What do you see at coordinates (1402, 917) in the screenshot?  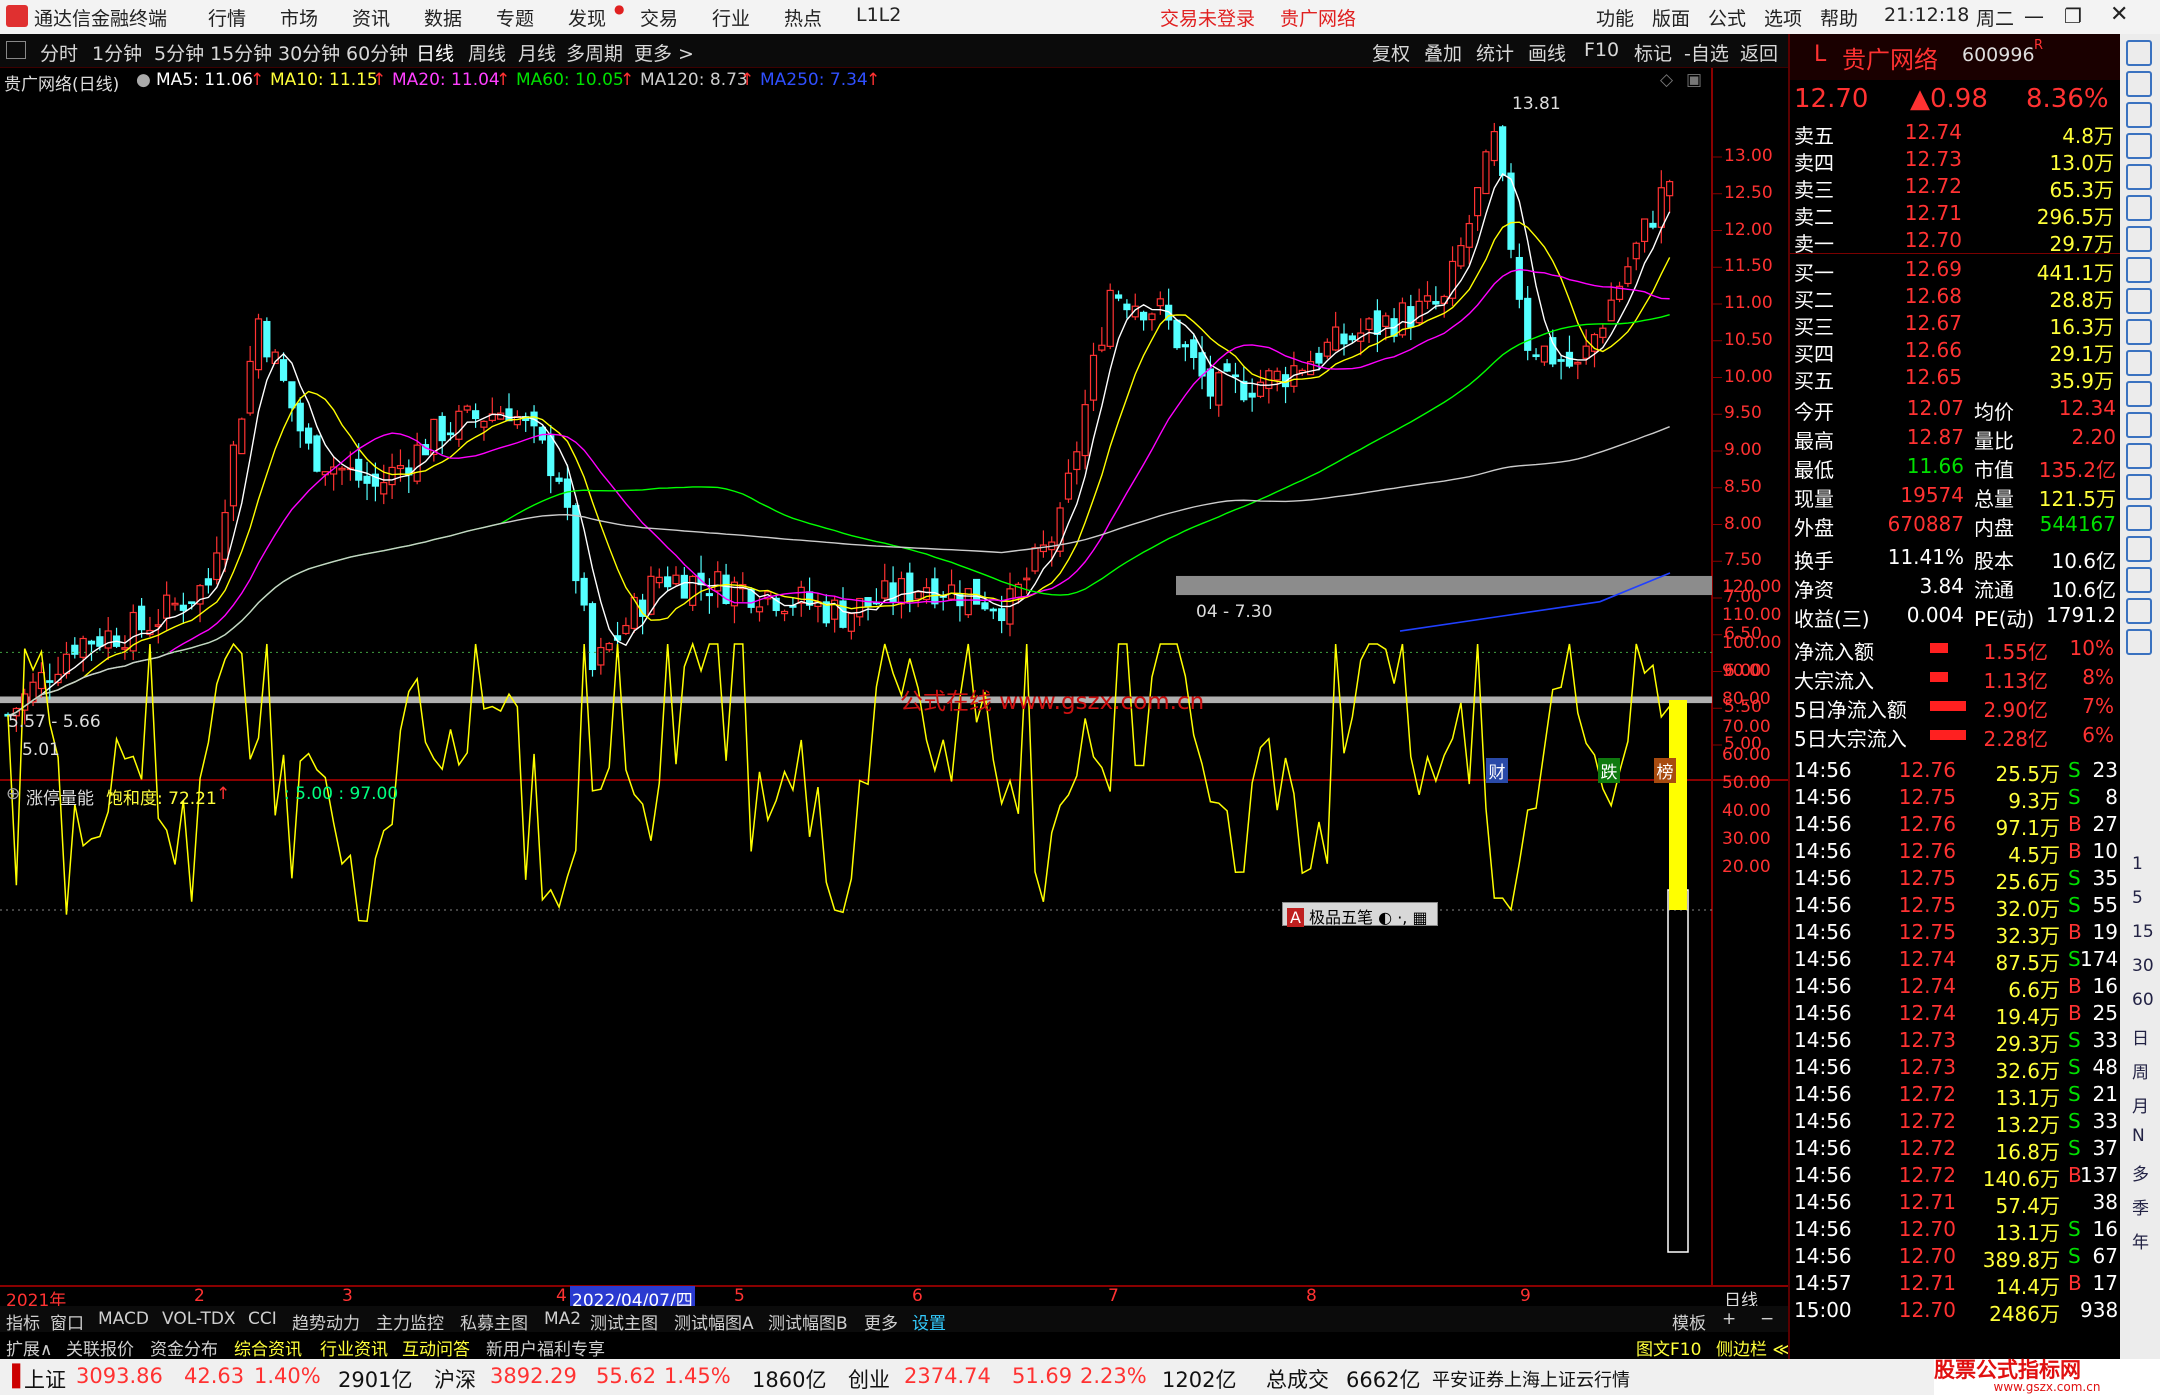 I see `ime-moon-icon: ◐ ·, ▦` at bounding box center [1402, 917].